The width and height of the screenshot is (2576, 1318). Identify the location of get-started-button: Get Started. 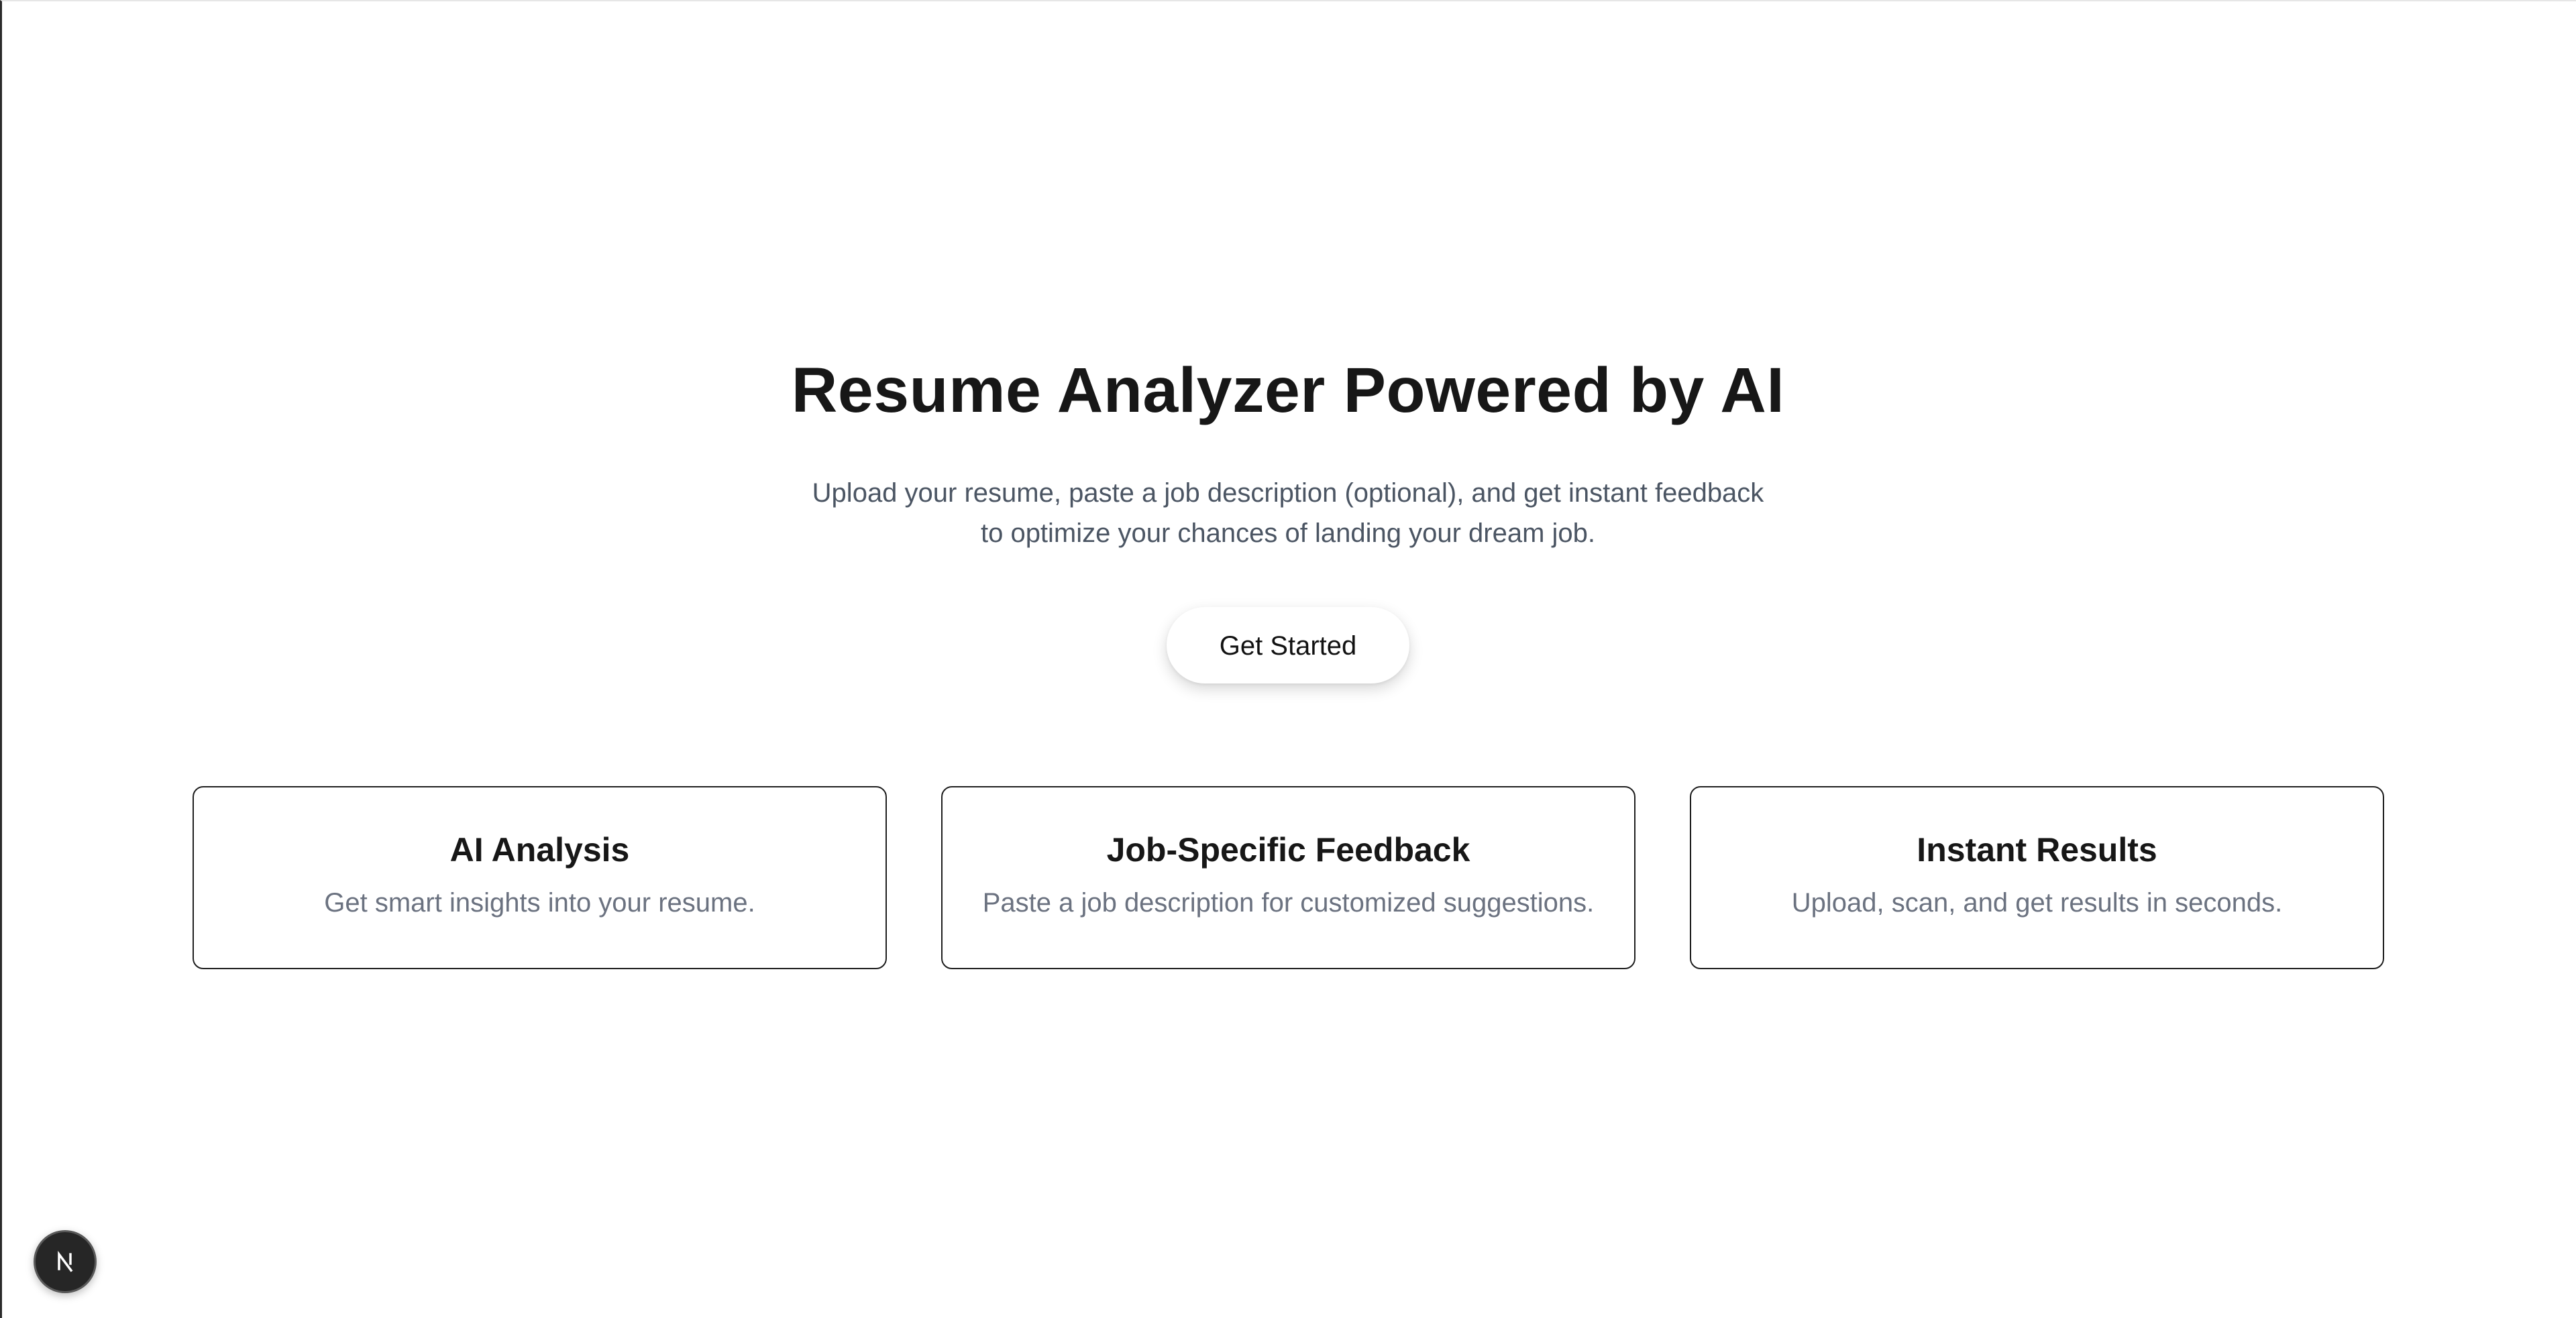
(1288, 645).